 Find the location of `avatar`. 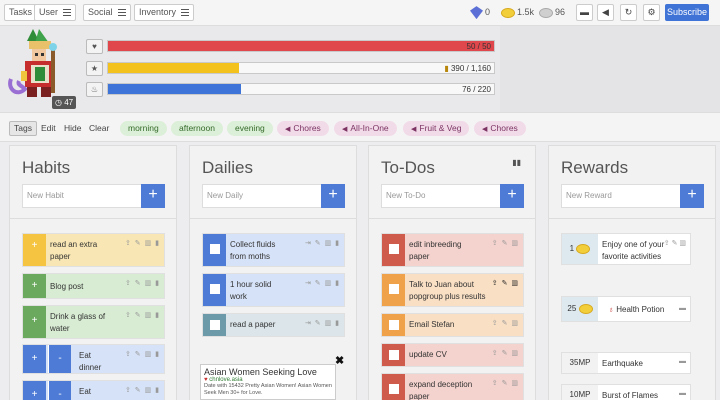

avatar is located at coordinates (40, 67).